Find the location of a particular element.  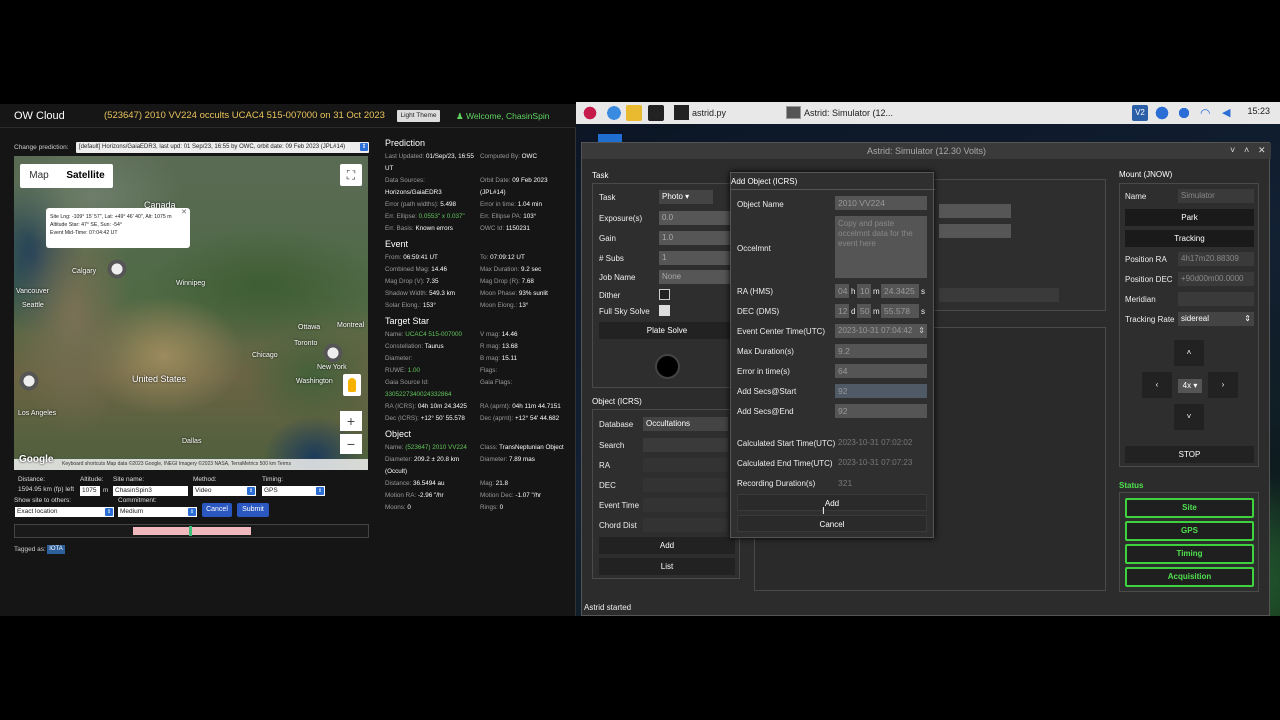

event-center-time-input: 2023-10-31 07:04:42 ⇕ is located at coordinates (881, 331).